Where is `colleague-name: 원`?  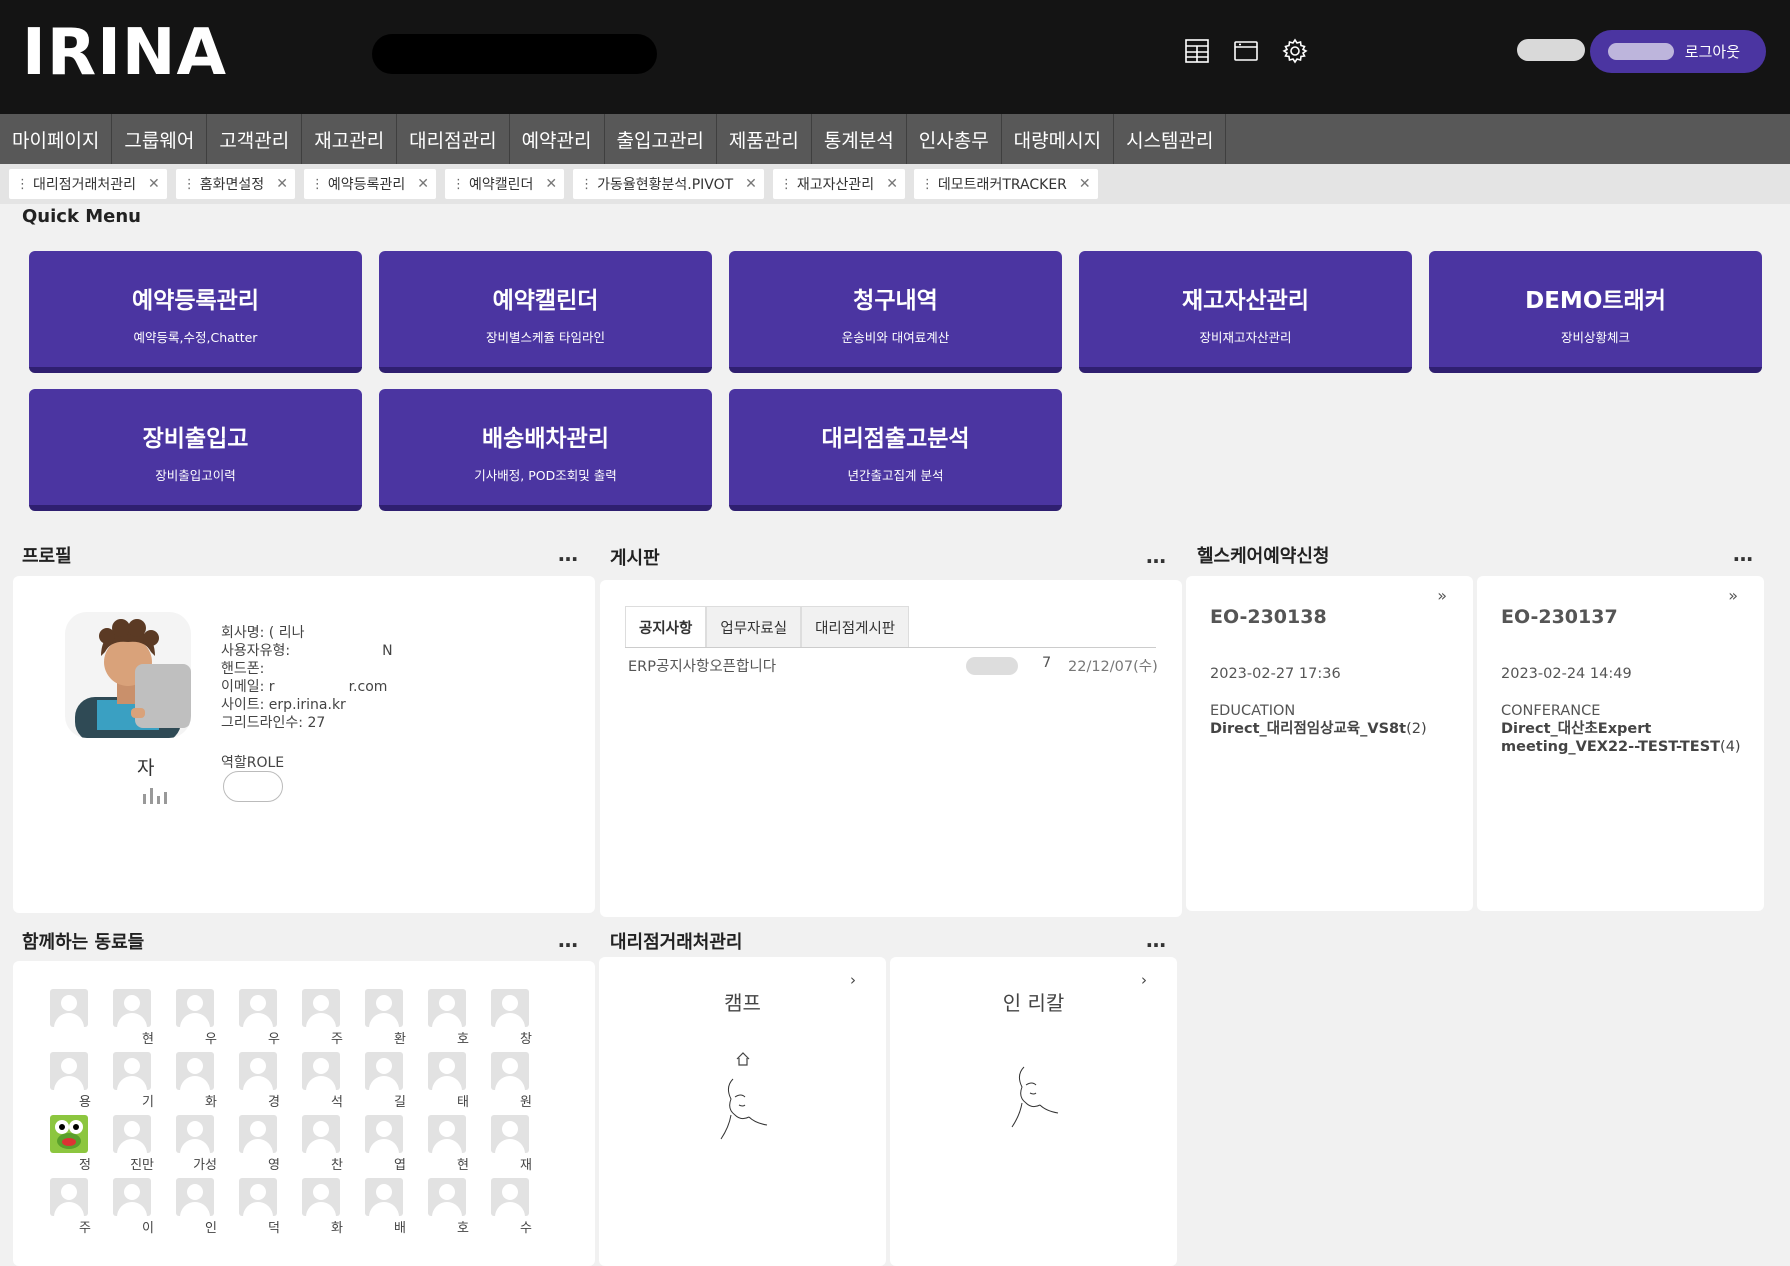
colleague-name: 원 is located at coordinates (526, 1102).